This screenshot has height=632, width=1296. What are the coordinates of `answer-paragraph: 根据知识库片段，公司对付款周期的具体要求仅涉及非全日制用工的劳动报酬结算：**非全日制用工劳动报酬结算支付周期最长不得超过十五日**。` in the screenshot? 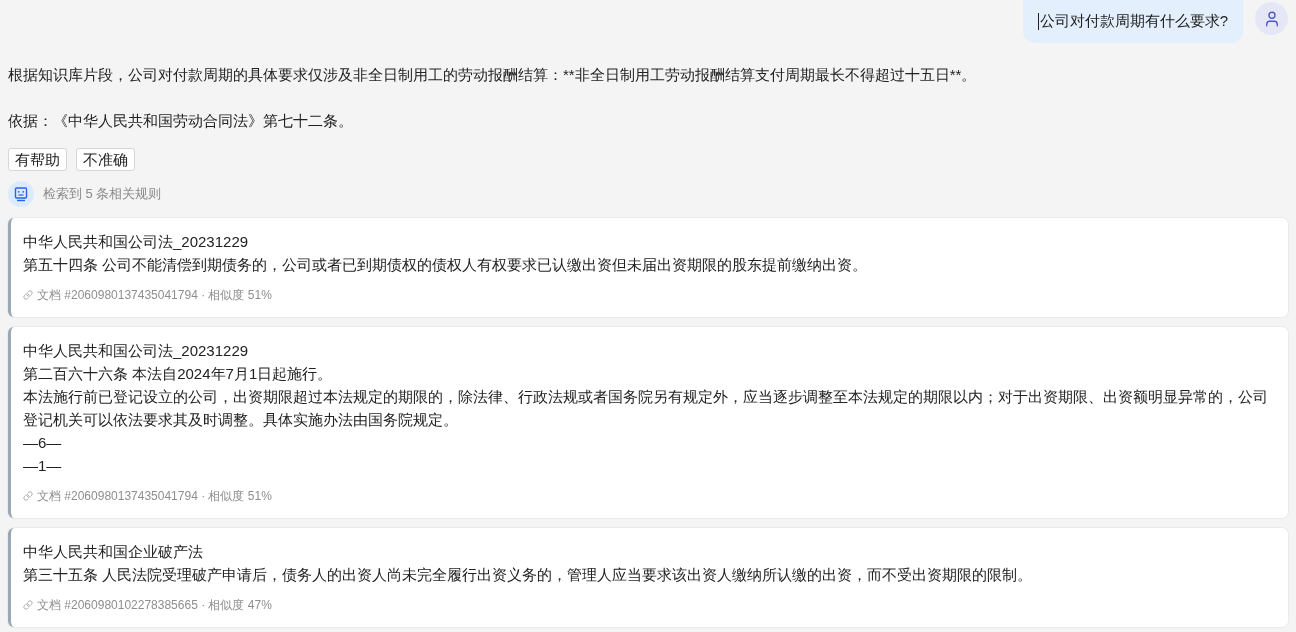 It's located at (493, 75).